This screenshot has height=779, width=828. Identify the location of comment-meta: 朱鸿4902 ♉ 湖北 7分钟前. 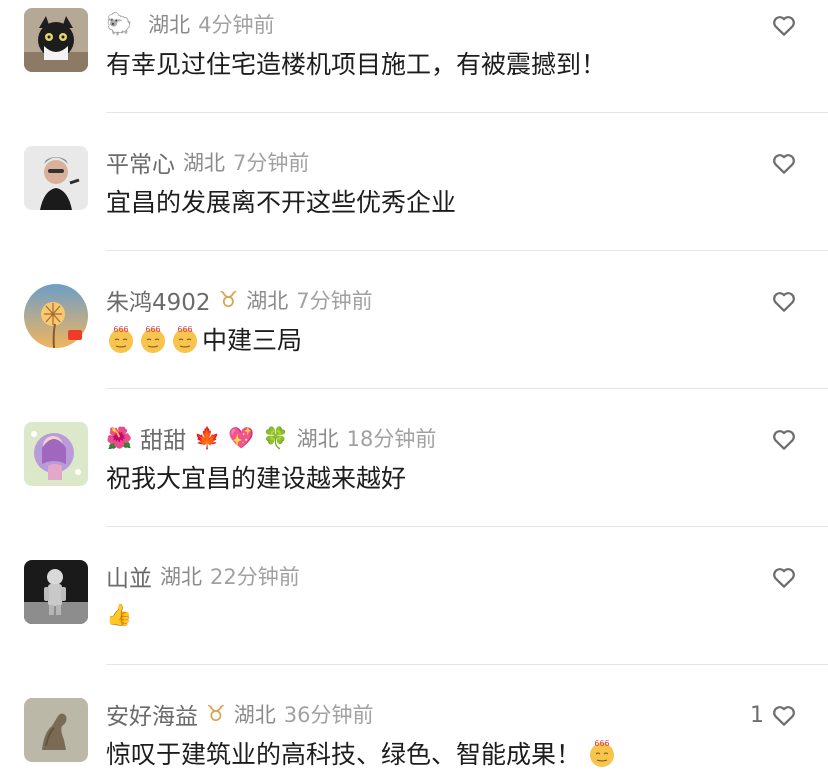
(239, 300).